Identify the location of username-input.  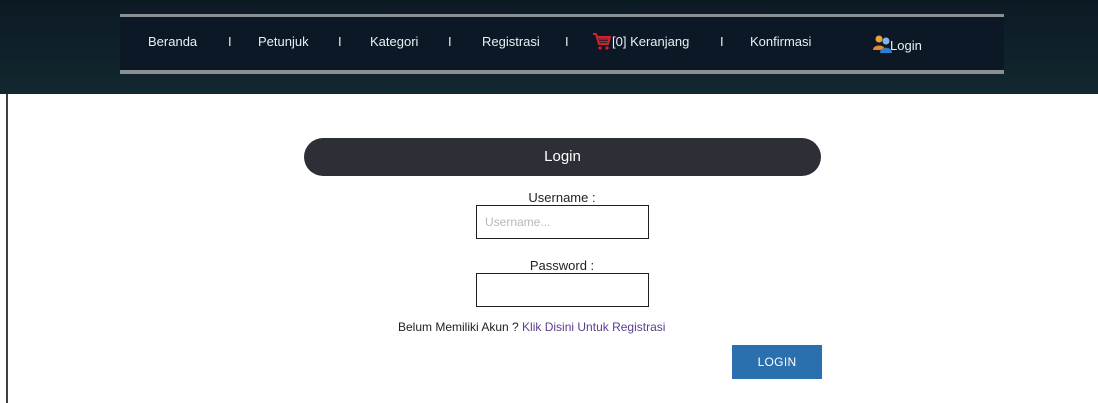
(562, 222).